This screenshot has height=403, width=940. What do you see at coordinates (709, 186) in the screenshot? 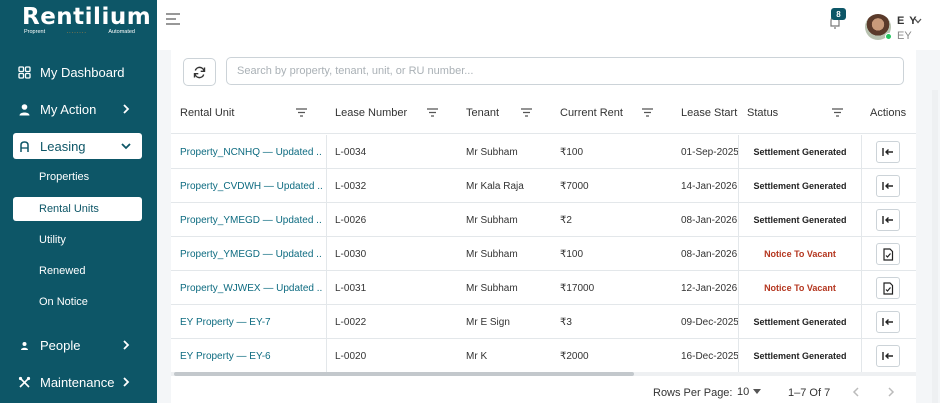
I see `lease-start-cell: 14-Jan-2026` at bounding box center [709, 186].